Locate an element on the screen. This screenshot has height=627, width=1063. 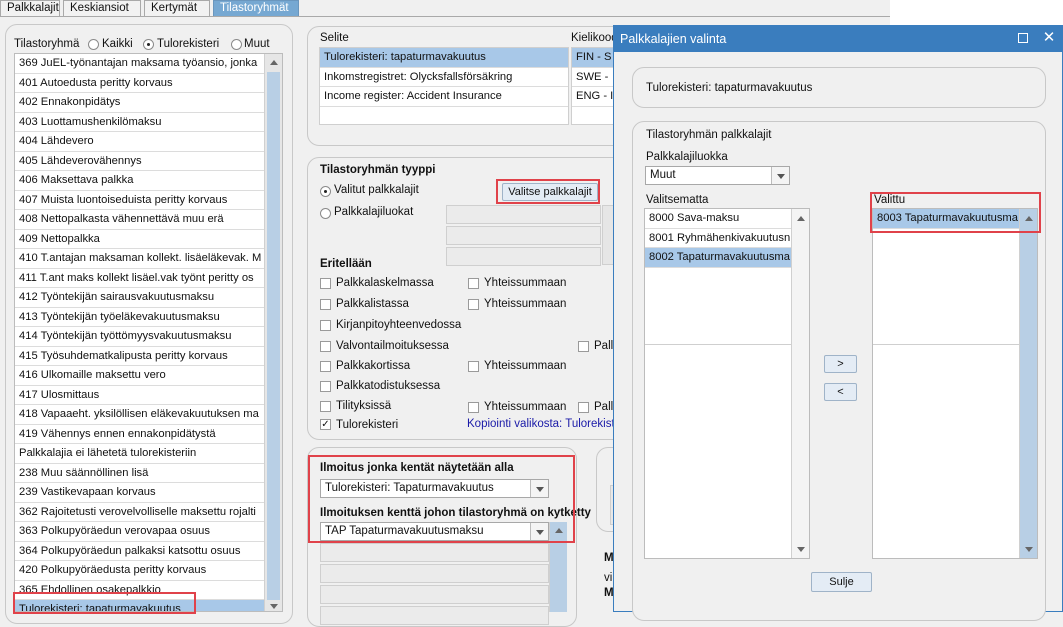
tilastoryhma-item: Tulorekisteri: tapaturmavakuutus is located at coordinates (140, 605).